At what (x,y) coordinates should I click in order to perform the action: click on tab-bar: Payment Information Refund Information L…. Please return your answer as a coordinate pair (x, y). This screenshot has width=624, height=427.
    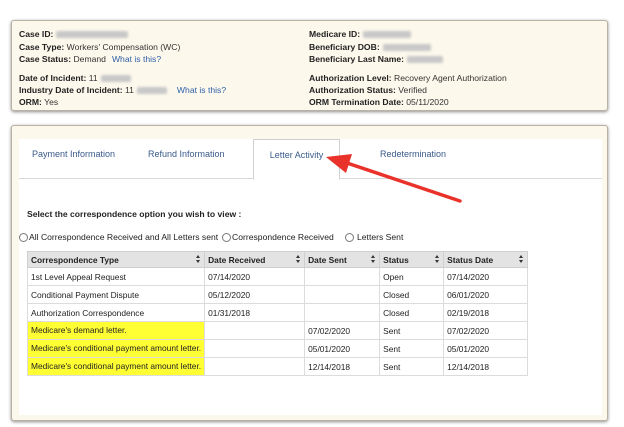
    Looking at the image, I should click on (310, 159).